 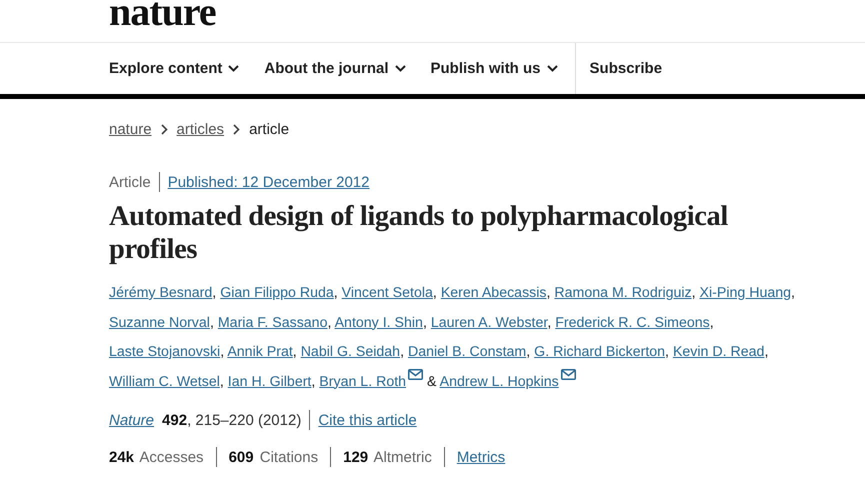 I want to click on author-link: Keren Abecassis, so click(x=493, y=293).